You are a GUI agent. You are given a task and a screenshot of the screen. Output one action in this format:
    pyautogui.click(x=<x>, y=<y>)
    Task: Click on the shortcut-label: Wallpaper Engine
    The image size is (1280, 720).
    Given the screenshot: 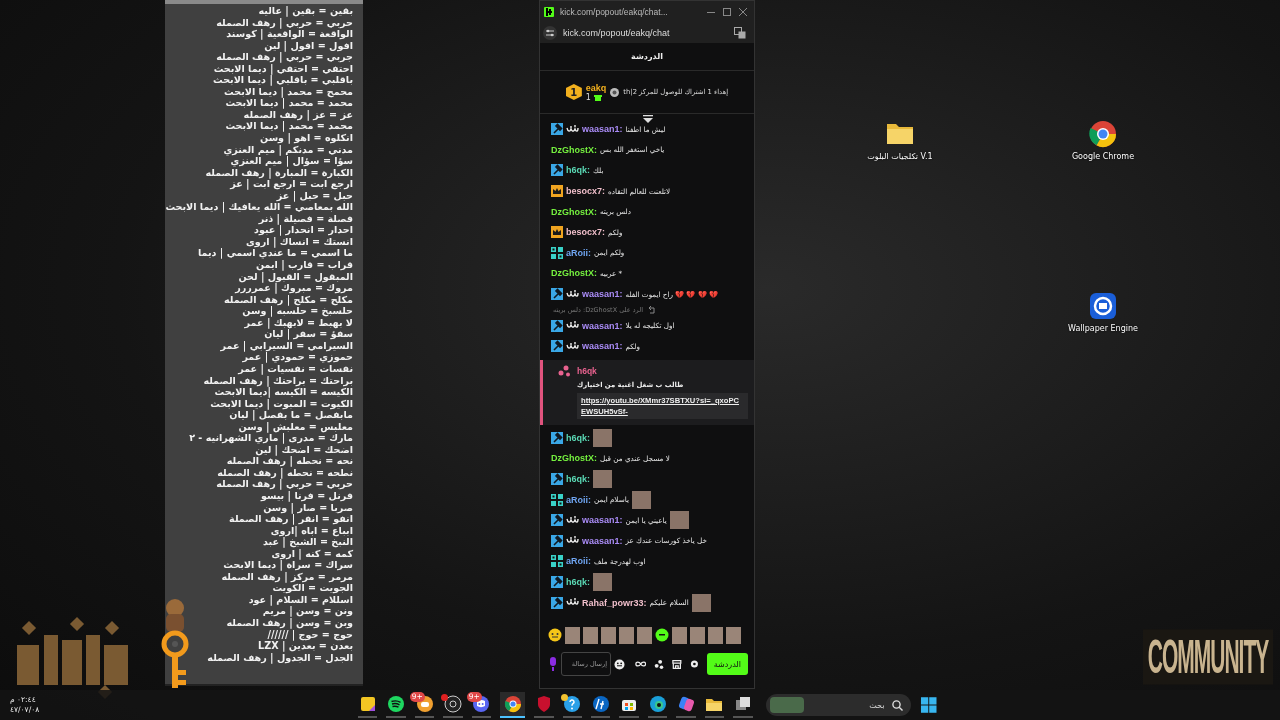 What is the action you would take?
    pyautogui.click(x=1103, y=329)
    